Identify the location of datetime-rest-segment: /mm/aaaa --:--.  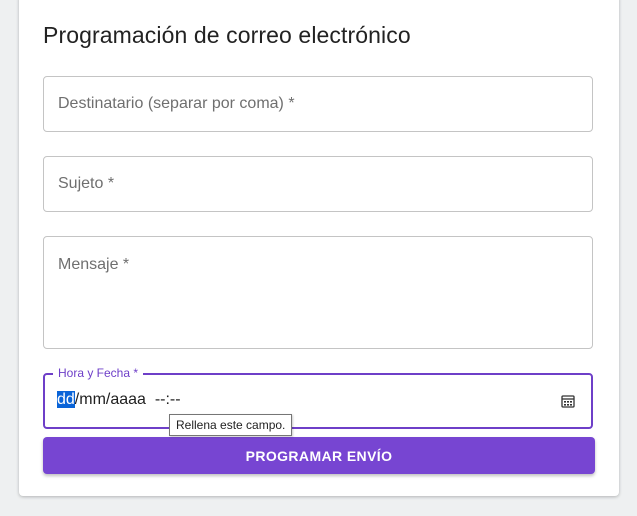
(128, 399).